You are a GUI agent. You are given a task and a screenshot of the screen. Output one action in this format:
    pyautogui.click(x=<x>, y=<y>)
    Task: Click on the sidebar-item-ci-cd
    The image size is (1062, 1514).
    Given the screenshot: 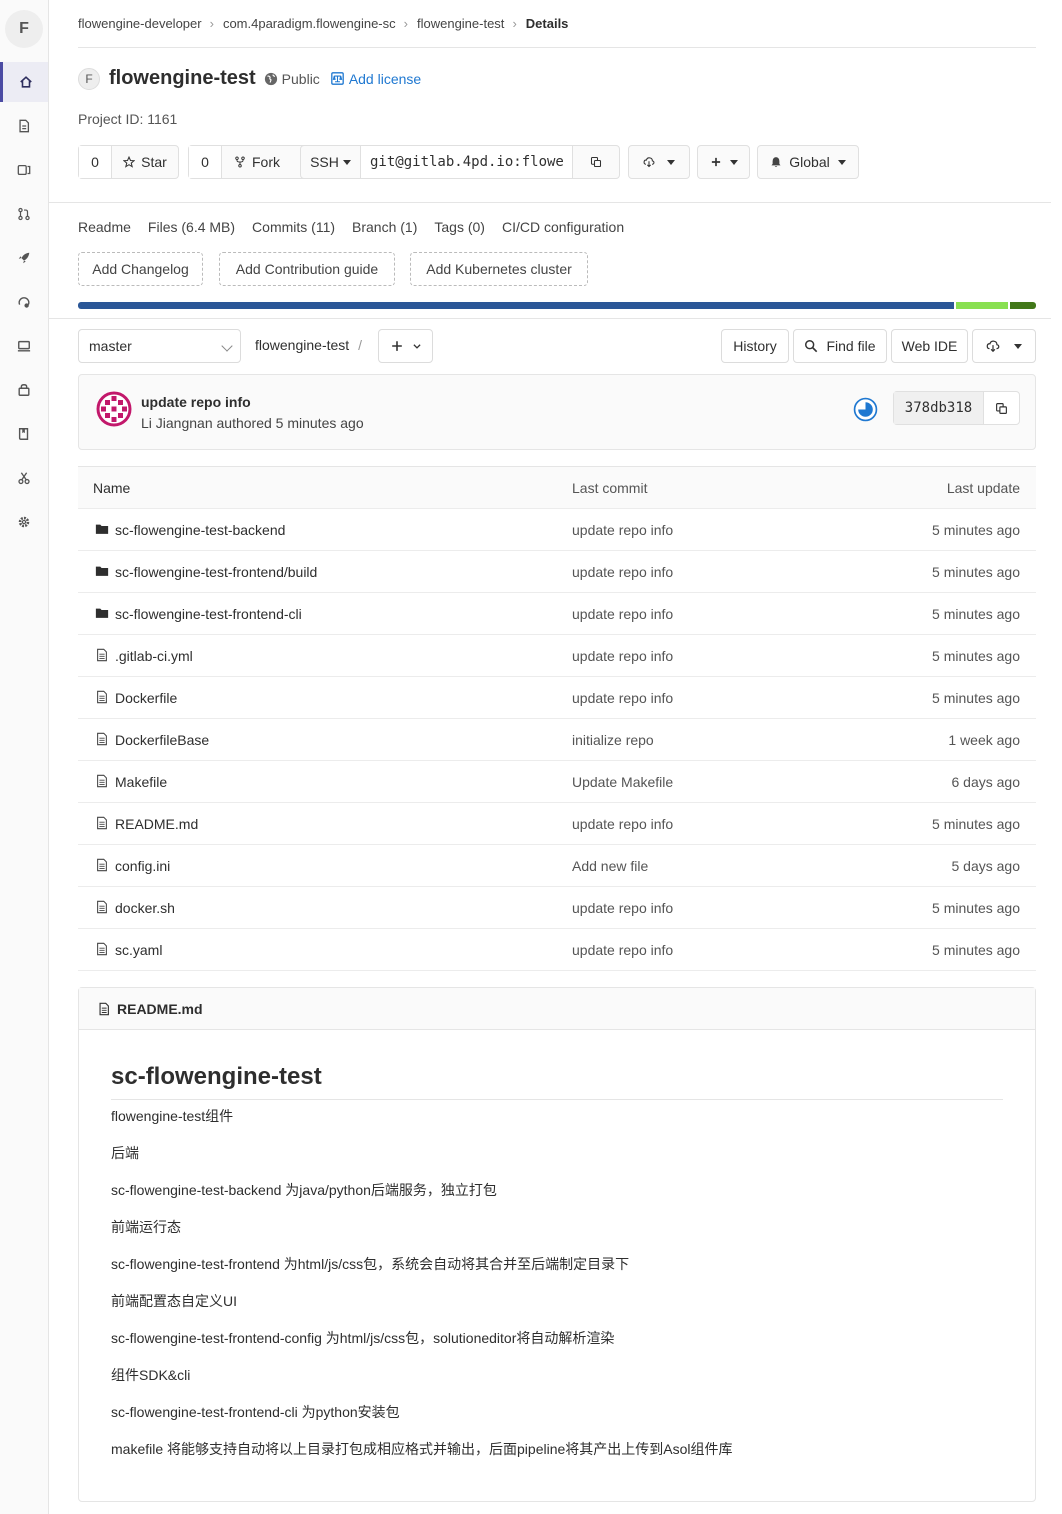 What is the action you would take?
    pyautogui.click(x=24, y=258)
    